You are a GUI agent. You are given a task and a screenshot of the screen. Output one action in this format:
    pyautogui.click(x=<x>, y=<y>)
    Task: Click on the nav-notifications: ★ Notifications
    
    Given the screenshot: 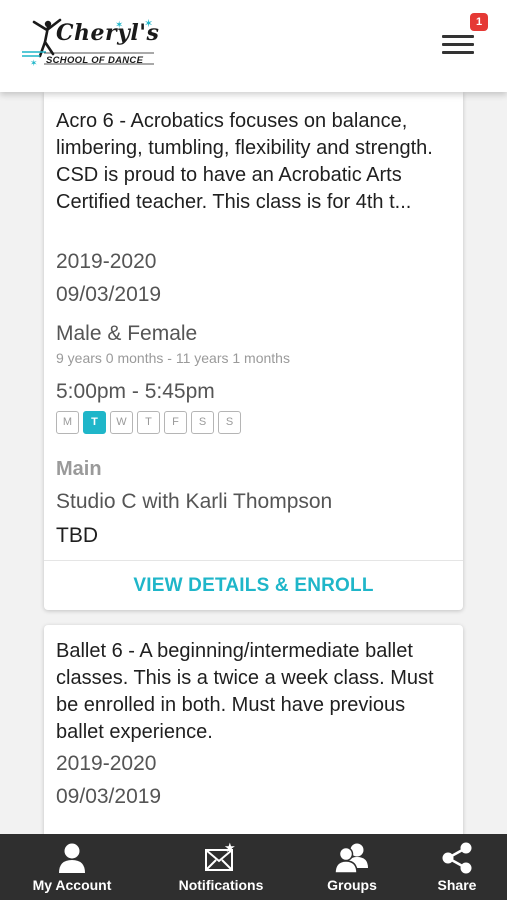 What is the action you would take?
    pyautogui.click(x=221, y=867)
    